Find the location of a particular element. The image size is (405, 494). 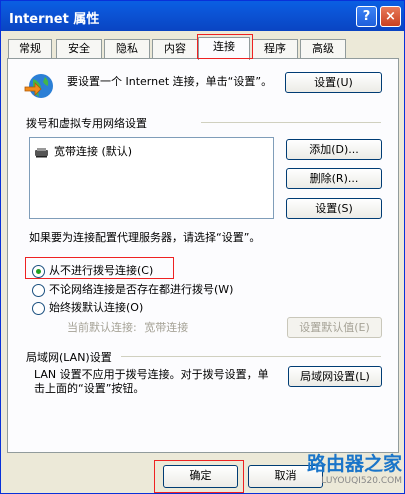

tab-privacy: 隐私 is located at coordinates (127, 49).